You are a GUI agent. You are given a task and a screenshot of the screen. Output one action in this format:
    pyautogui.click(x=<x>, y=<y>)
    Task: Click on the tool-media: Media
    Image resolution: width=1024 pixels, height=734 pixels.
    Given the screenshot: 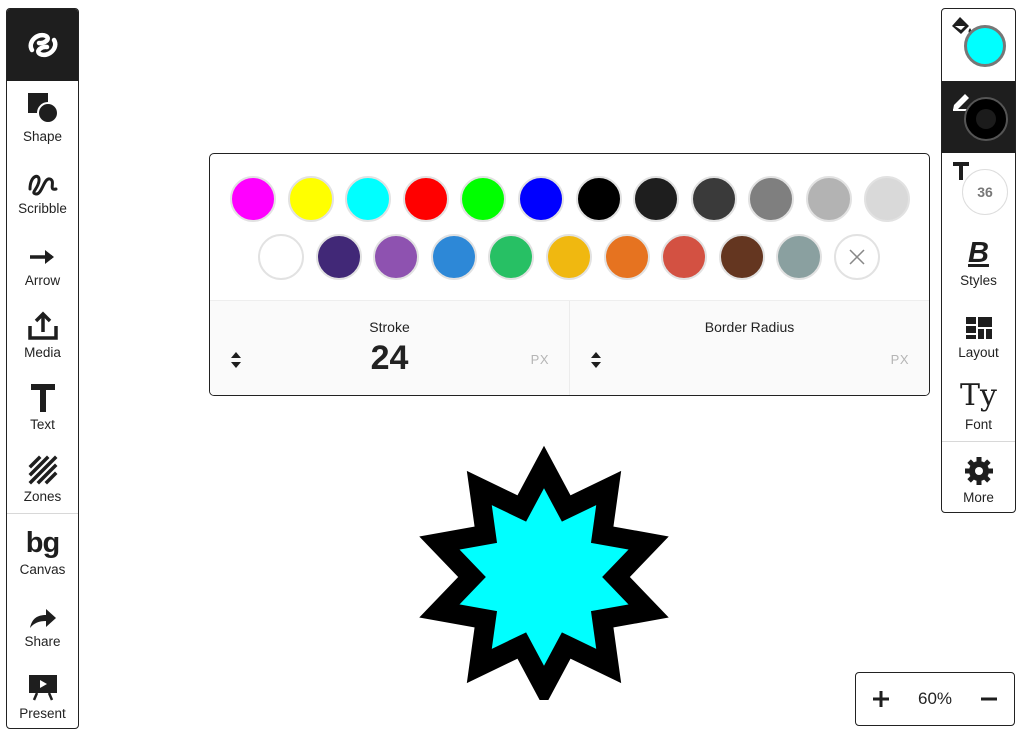 What is the action you would take?
    pyautogui.click(x=42, y=333)
    